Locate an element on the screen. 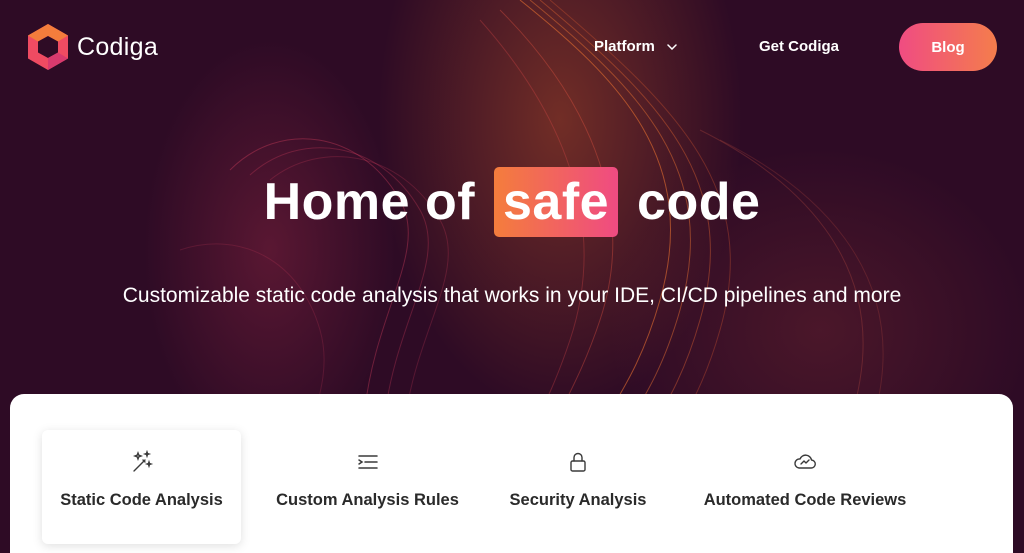 The image size is (1024, 553). codiga-logo: Codiga is located at coordinates (92, 47).